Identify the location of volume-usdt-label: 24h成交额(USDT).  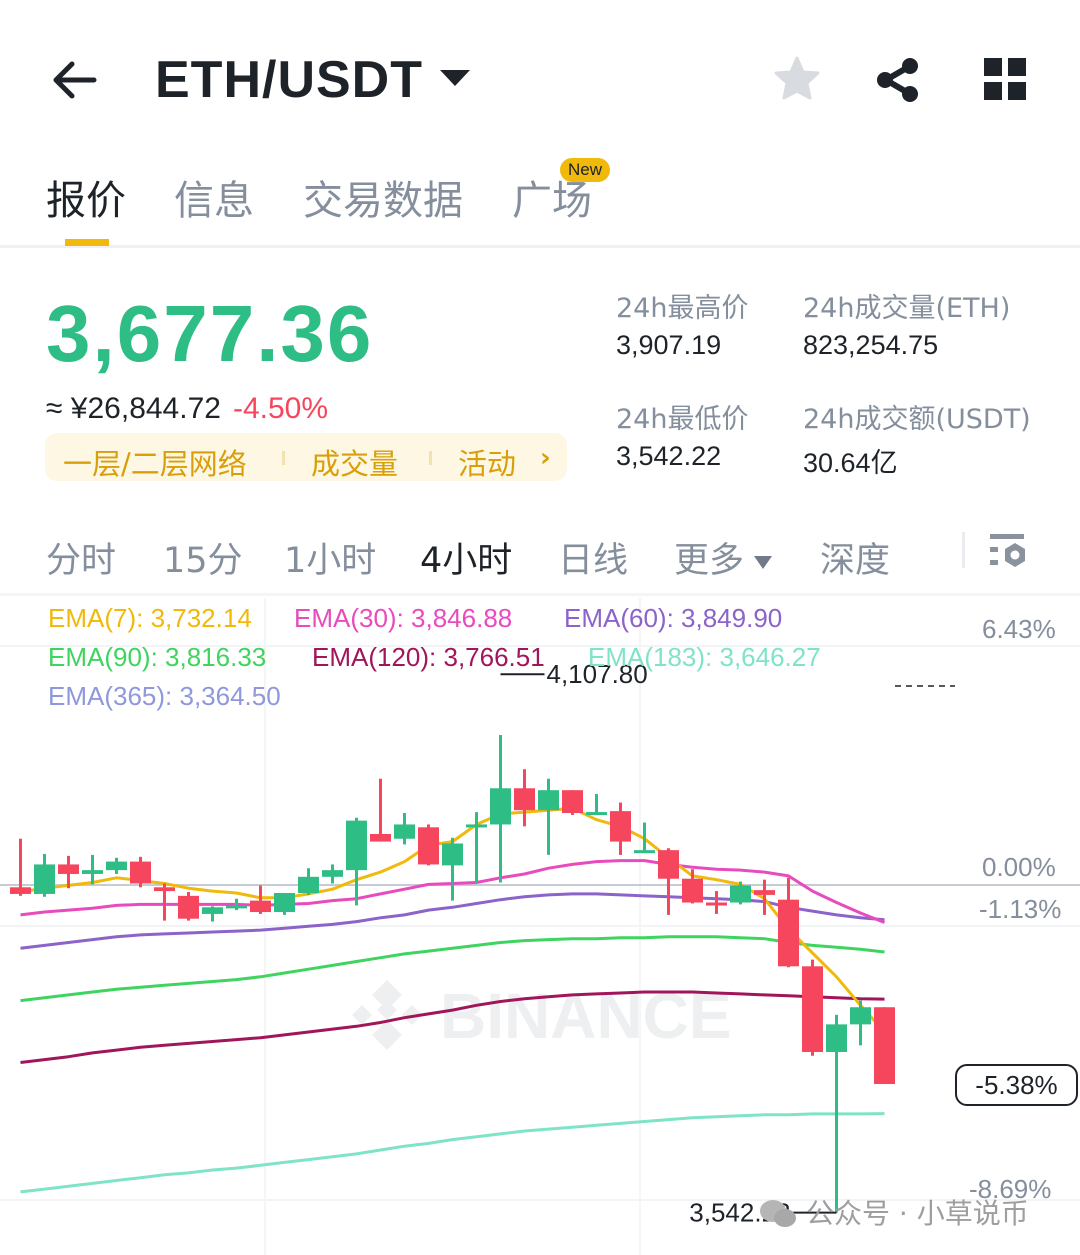
(917, 419).